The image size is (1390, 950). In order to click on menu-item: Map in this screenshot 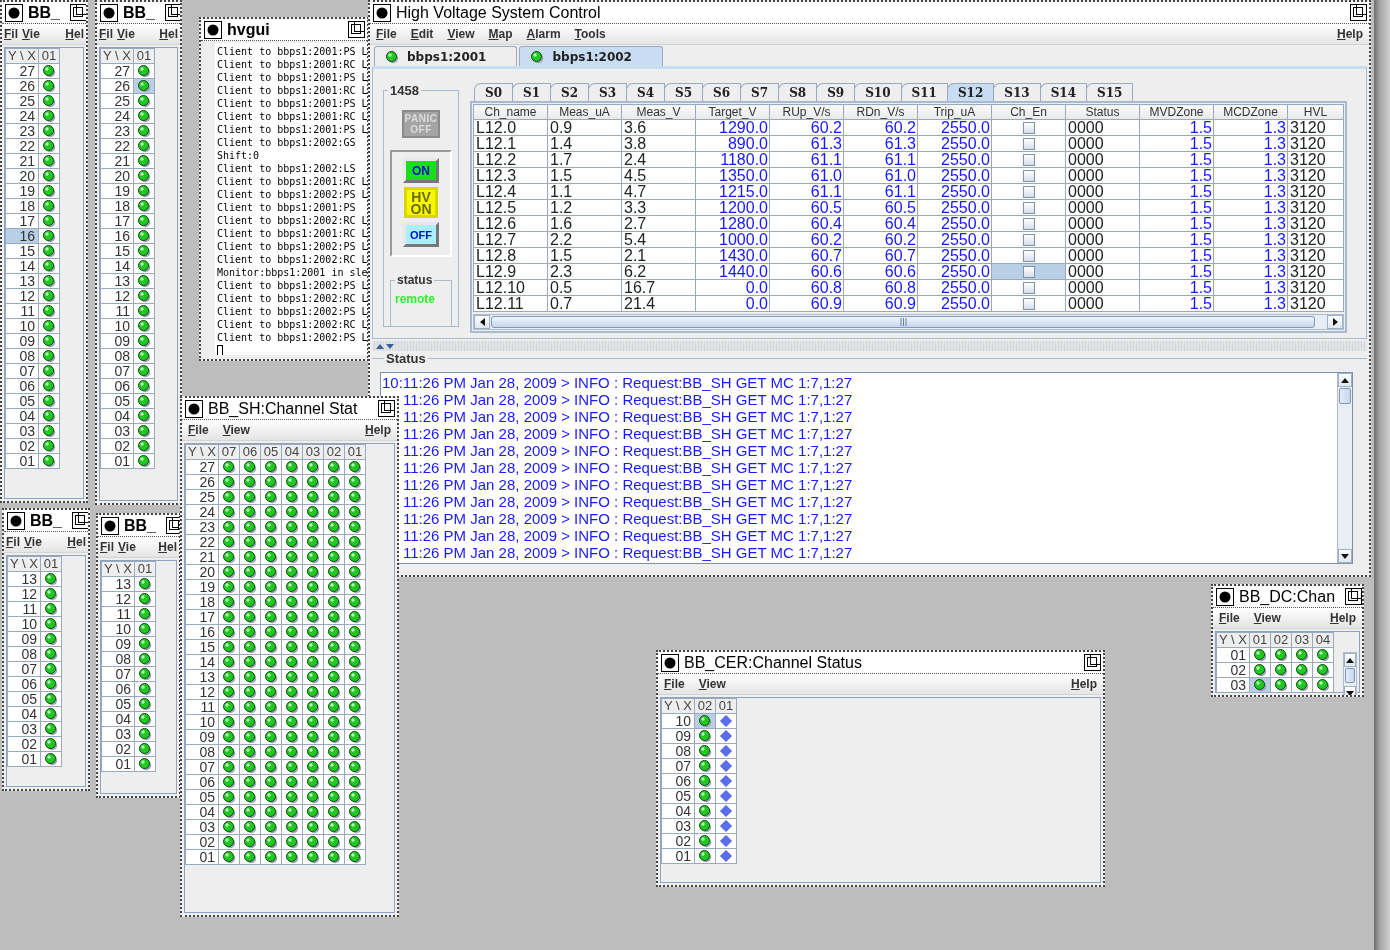, I will do `click(500, 34)`.